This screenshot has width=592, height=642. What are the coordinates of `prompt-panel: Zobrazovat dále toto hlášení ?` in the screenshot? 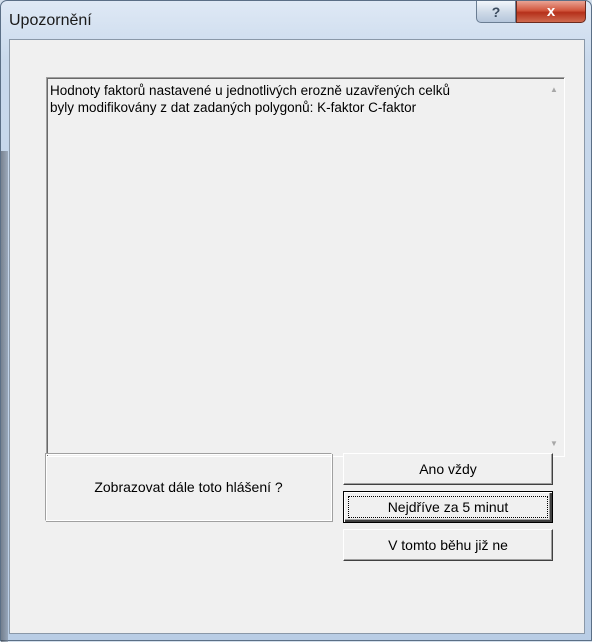 It's located at (188, 487).